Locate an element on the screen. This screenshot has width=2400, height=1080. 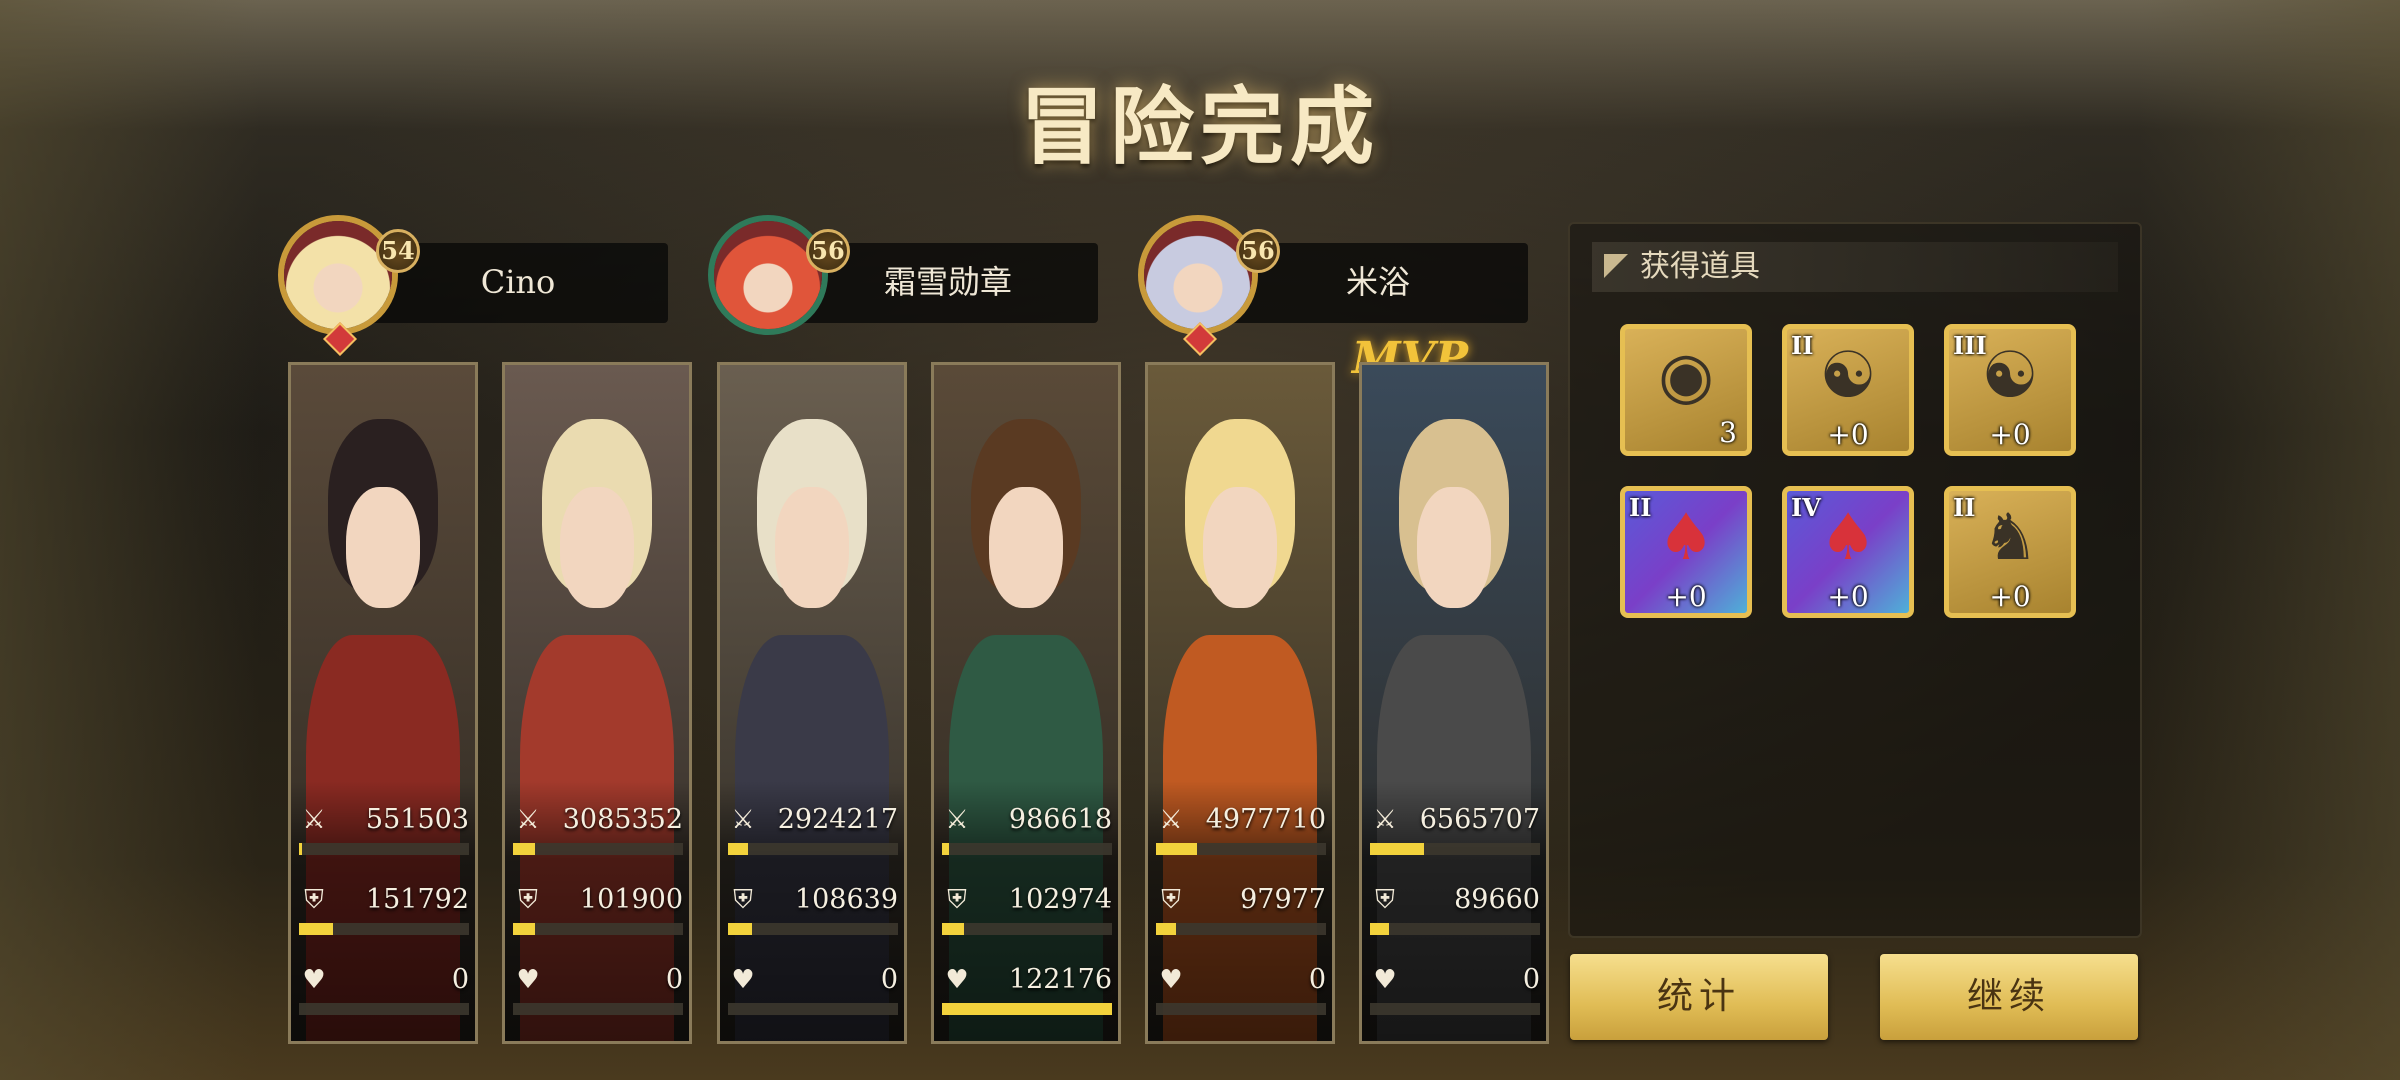
defense-stat: ⛨ 101900 is located at coordinates (597, 915).